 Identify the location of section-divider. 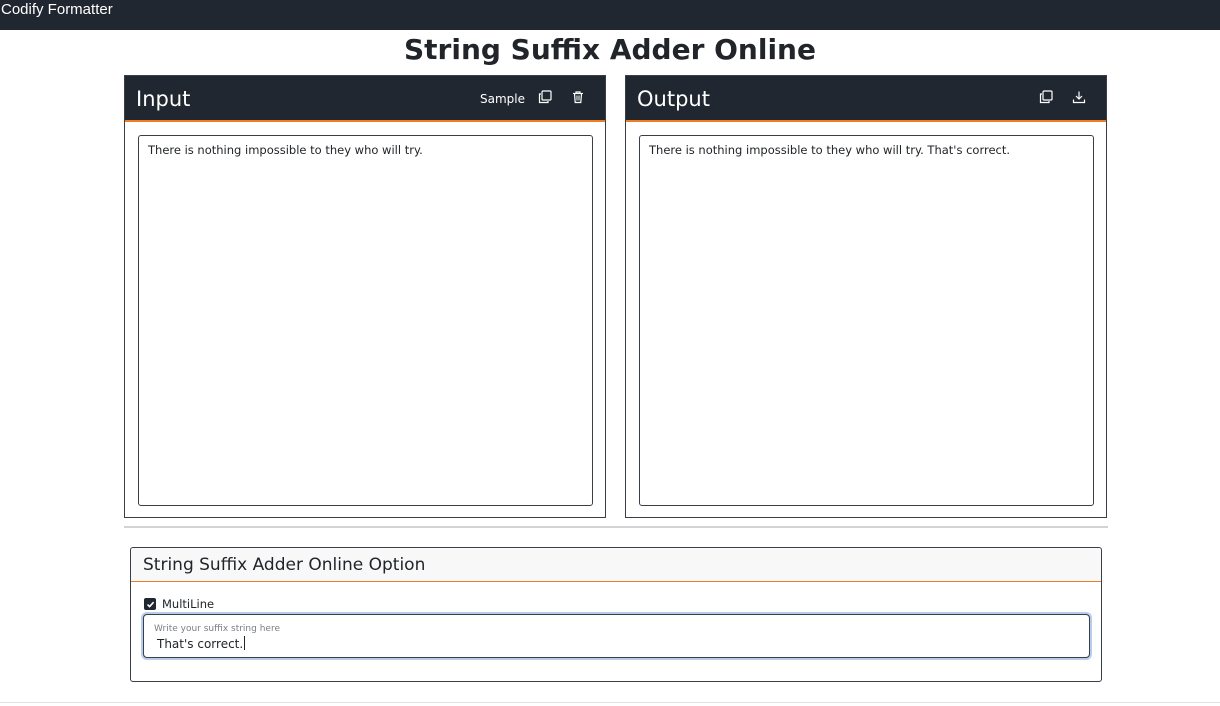
(616, 527).